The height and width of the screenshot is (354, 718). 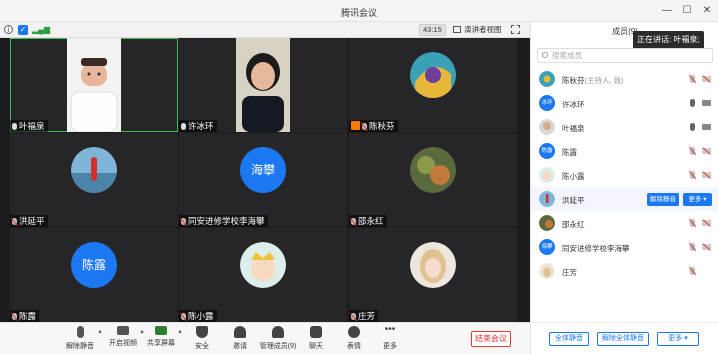 What do you see at coordinates (390, 329) in the screenshot?
I see `more-icon: •••` at bounding box center [390, 329].